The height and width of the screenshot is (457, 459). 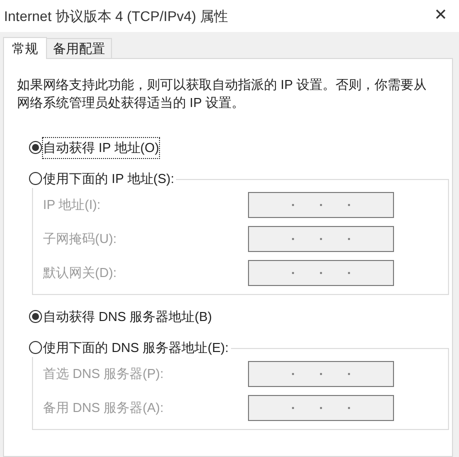 What do you see at coordinates (95, 148) in the screenshot?
I see `radio-option: 自动获得 IP 地址(O)` at bounding box center [95, 148].